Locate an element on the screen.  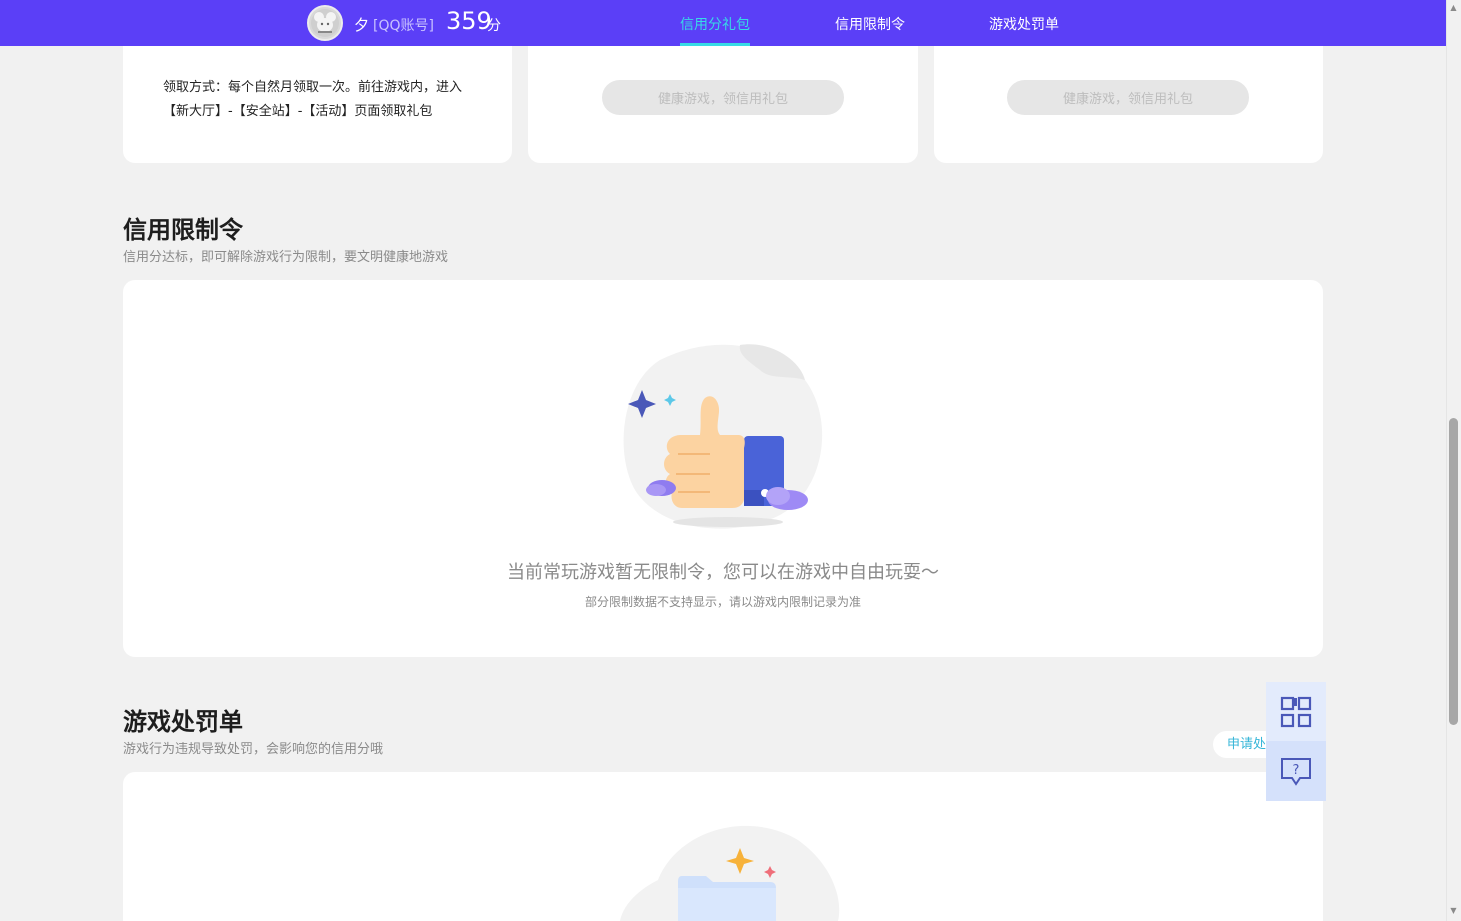
credit-score: 359 is located at coordinates (469, 21).